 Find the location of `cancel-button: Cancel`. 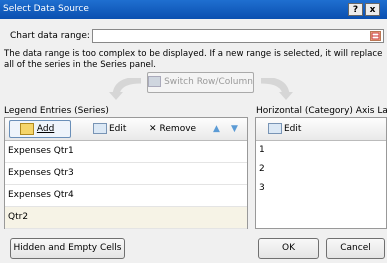

cancel-button: Cancel is located at coordinates (355, 248).